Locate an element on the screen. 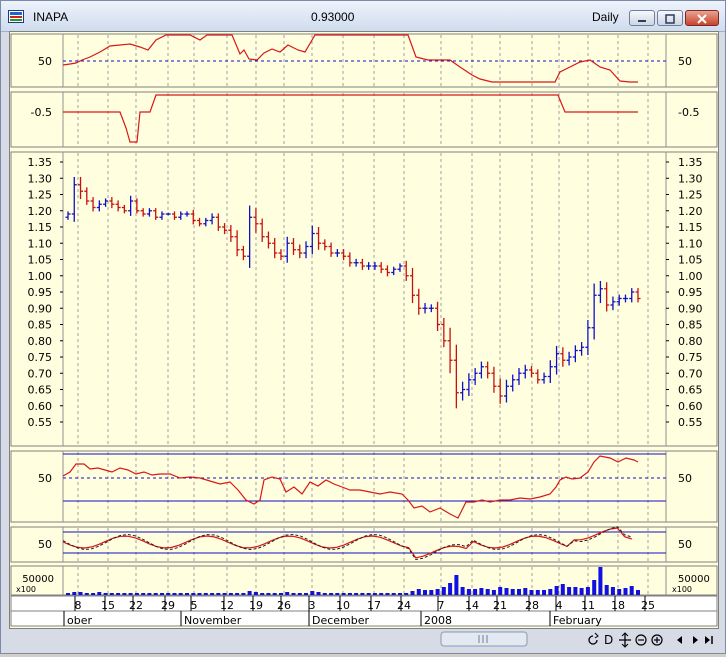 The width and height of the screenshot is (726, 657). price-tick-left: 1.20 is located at coordinates (40, 211).